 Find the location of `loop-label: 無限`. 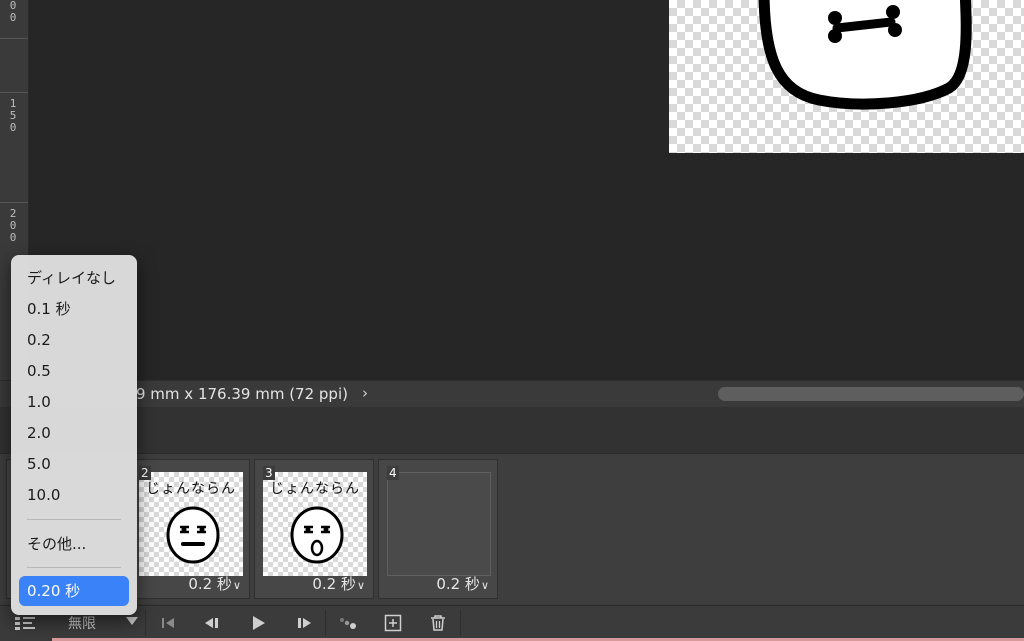

loop-label: 無限 is located at coordinates (82, 624).